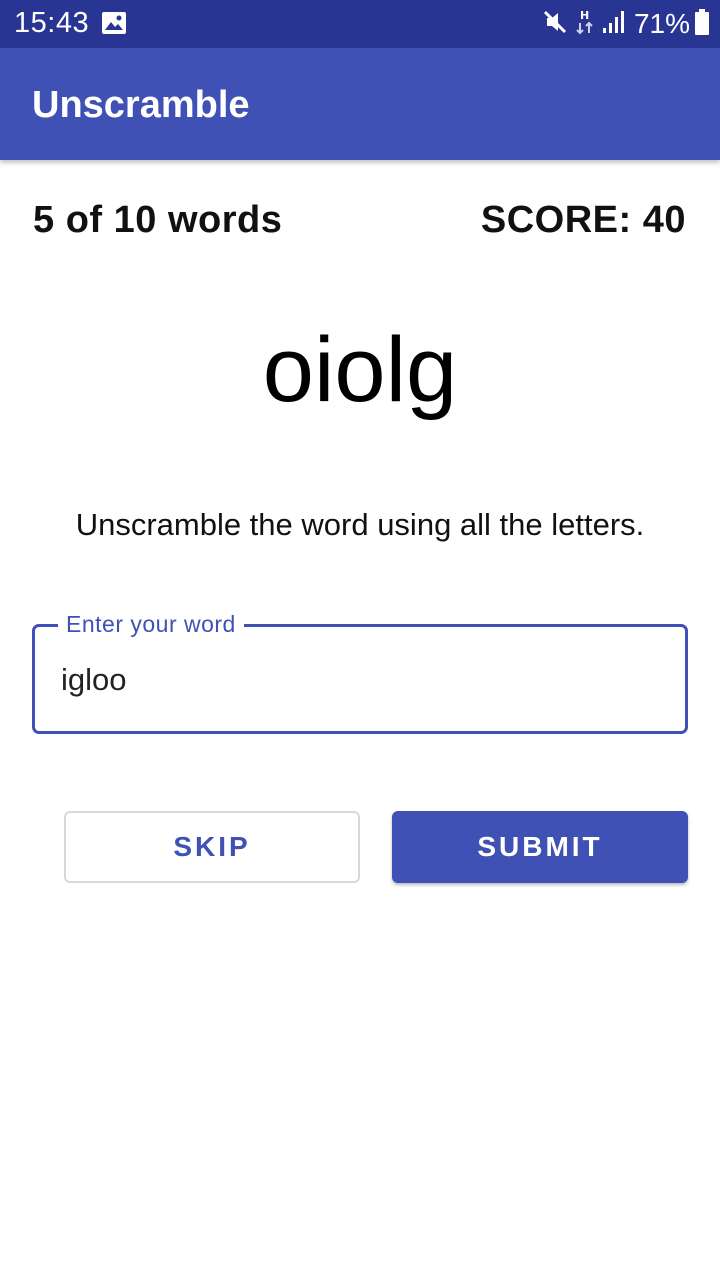  Describe the element at coordinates (661, 23) in the screenshot. I see `battery-percent: 71%` at that location.